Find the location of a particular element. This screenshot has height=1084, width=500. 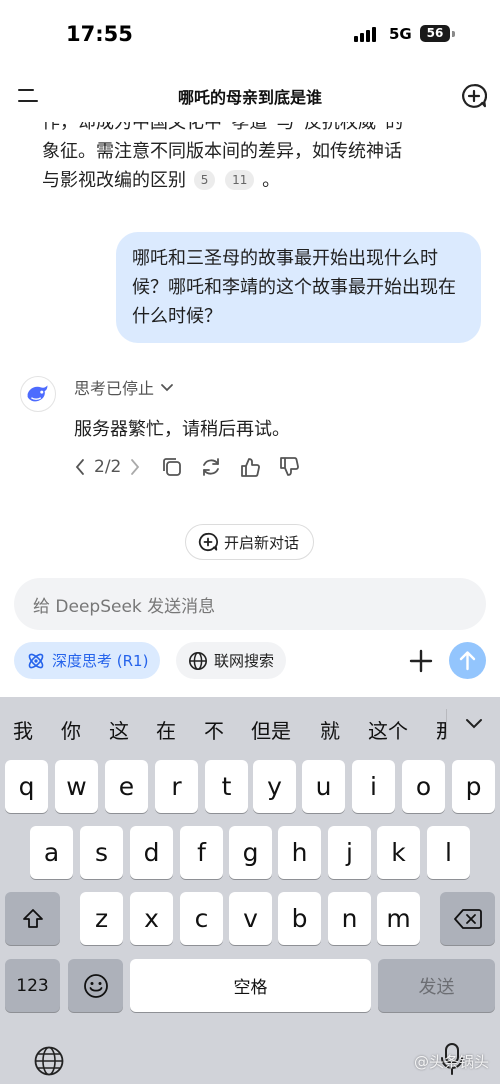

battery-icon: 56 is located at coordinates (435, 33).